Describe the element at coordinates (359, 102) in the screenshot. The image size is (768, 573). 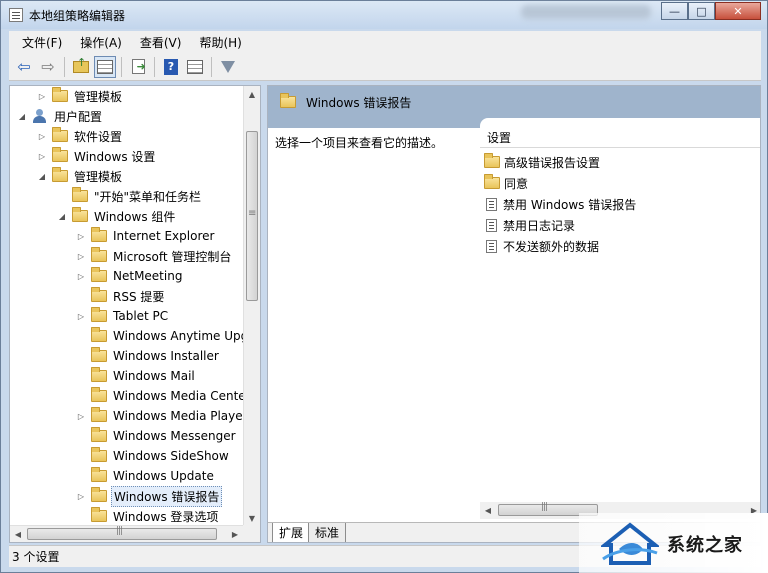
I see `details-title: Windows 错误报告` at that location.